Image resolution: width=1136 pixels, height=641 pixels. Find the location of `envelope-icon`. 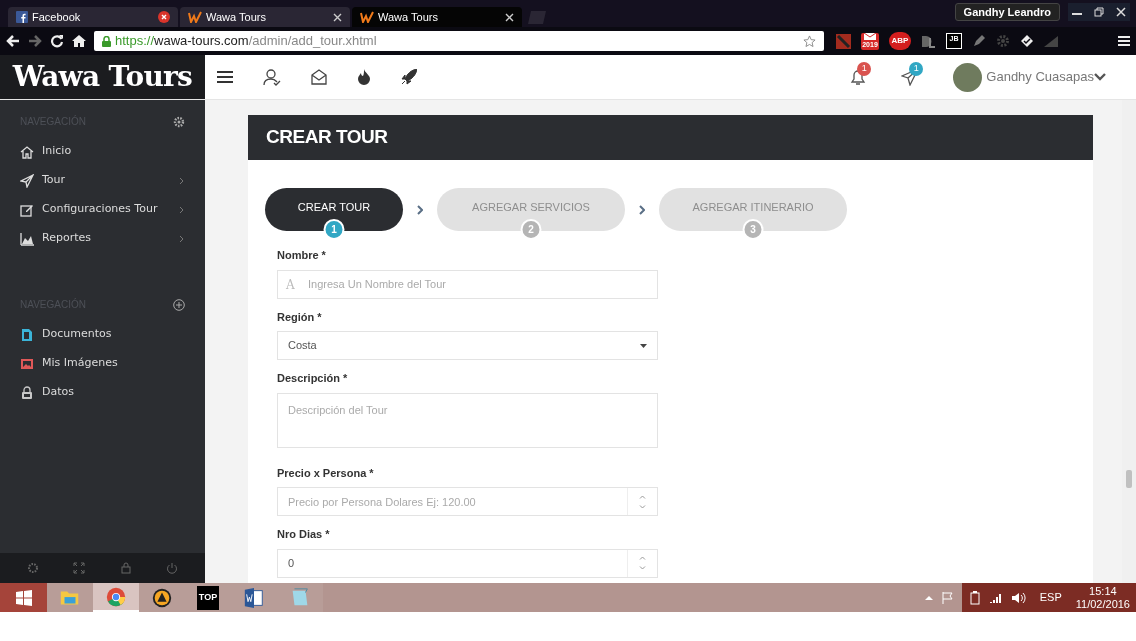

envelope-icon is located at coordinates (870, 36).